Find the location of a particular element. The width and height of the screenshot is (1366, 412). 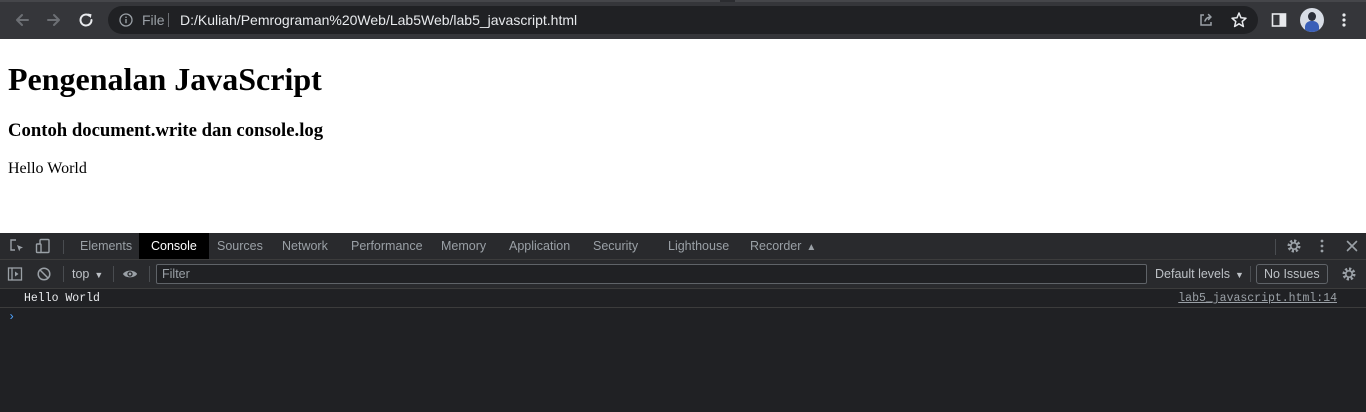

close-icon is located at coordinates (1352, 246).